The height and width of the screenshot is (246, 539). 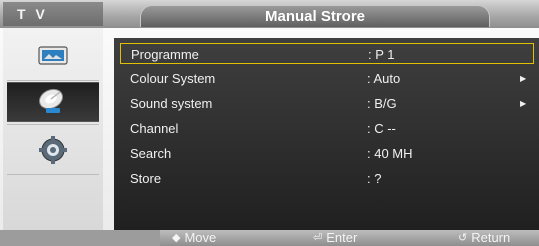 What do you see at coordinates (151, 153) in the screenshot?
I see `row-label: Search` at bounding box center [151, 153].